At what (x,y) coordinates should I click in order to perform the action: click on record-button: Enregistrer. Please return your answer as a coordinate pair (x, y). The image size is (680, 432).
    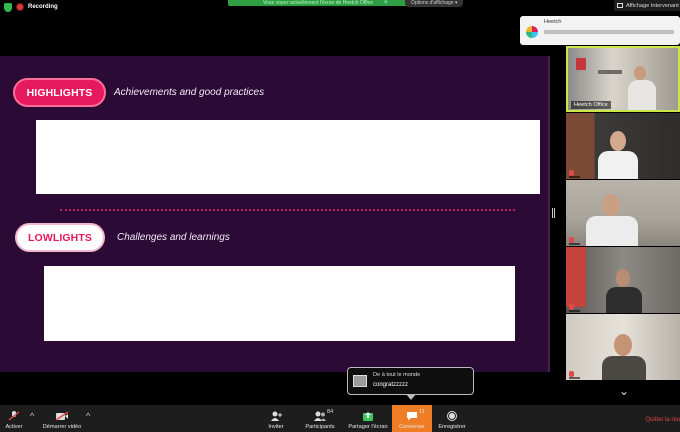
    Looking at the image, I should click on (452, 418).